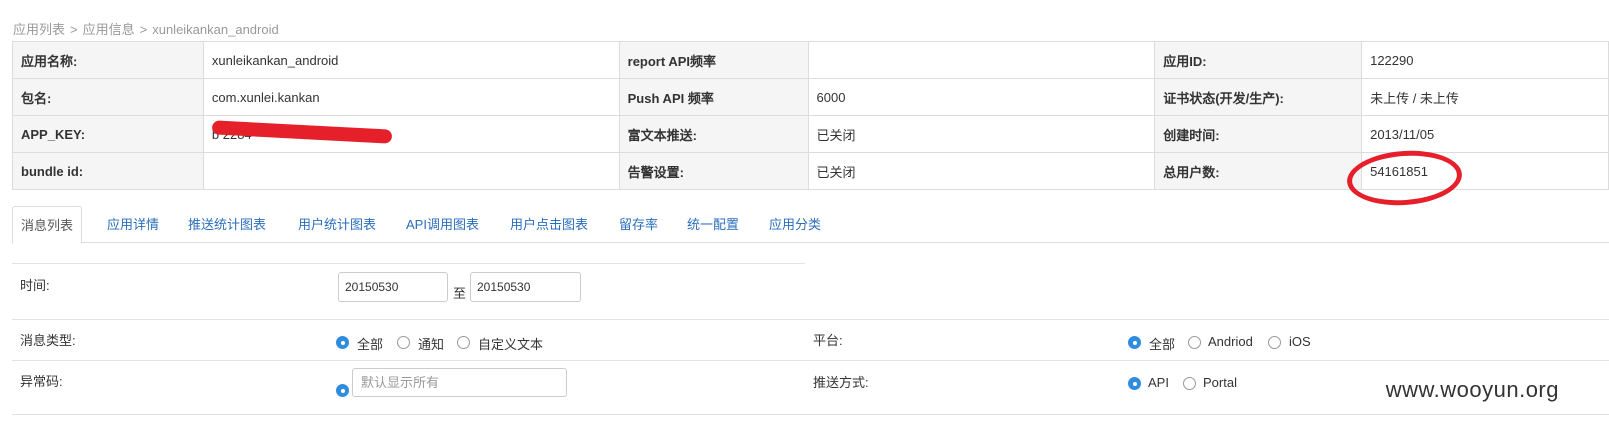  I want to click on rich-push-label: 富文本推送:, so click(713, 134).